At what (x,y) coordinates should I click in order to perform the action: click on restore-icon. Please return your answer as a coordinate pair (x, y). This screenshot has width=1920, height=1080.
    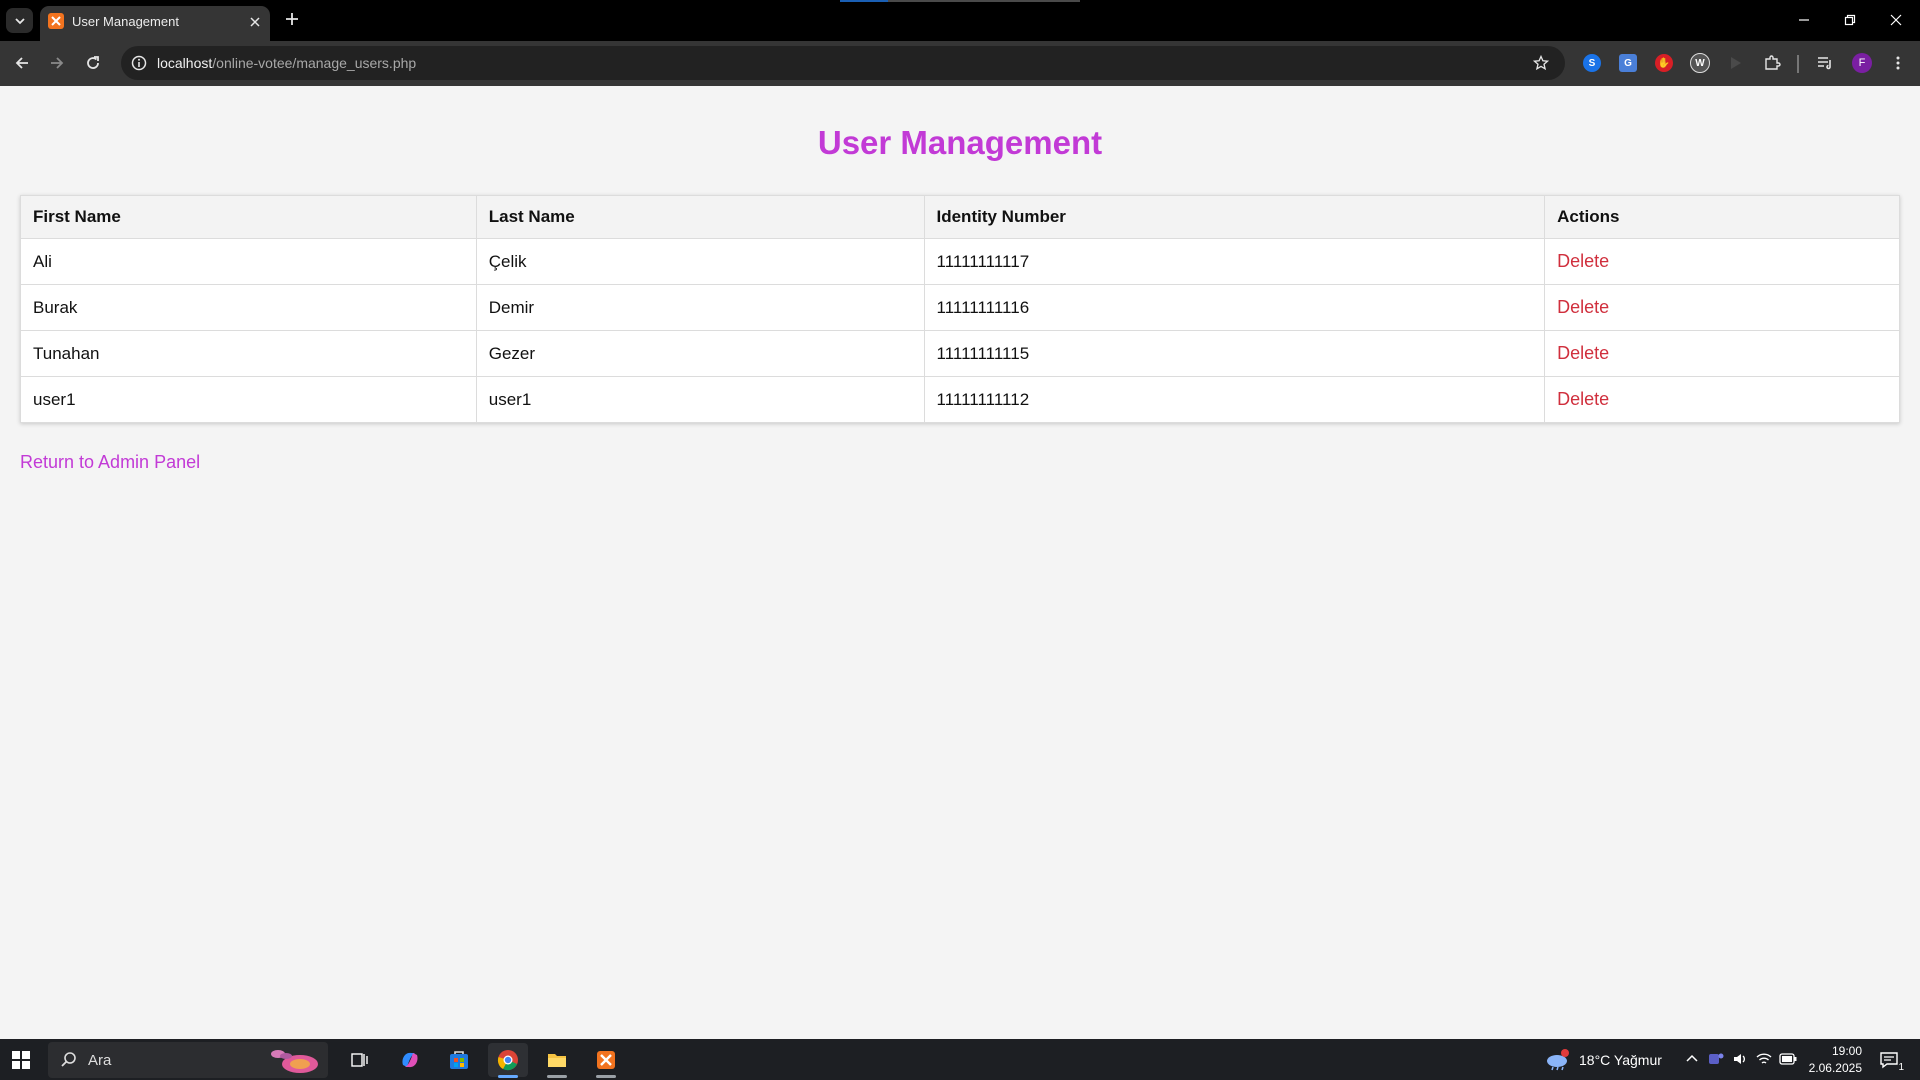
    Looking at the image, I should click on (1850, 20).